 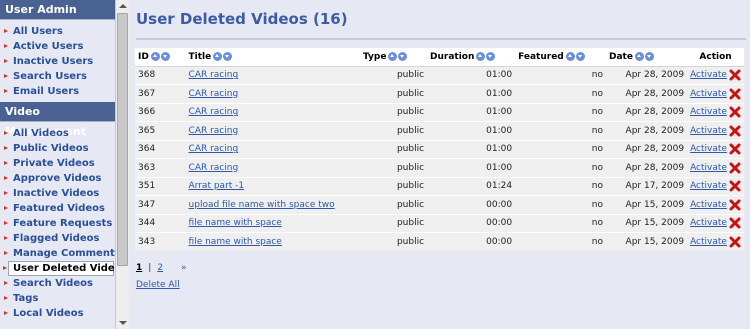 I want to click on cell-type: public, so click(x=393, y=93).